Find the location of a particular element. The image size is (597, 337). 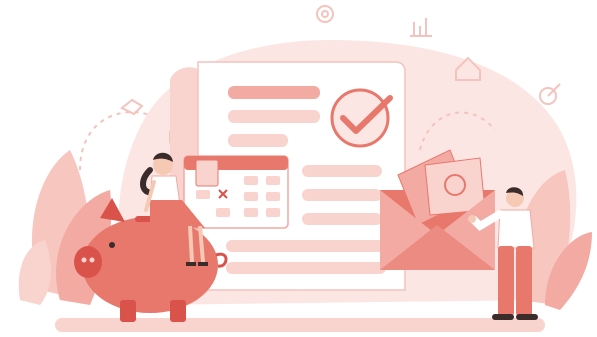

gear-icon is located at coordinates (325, 14).